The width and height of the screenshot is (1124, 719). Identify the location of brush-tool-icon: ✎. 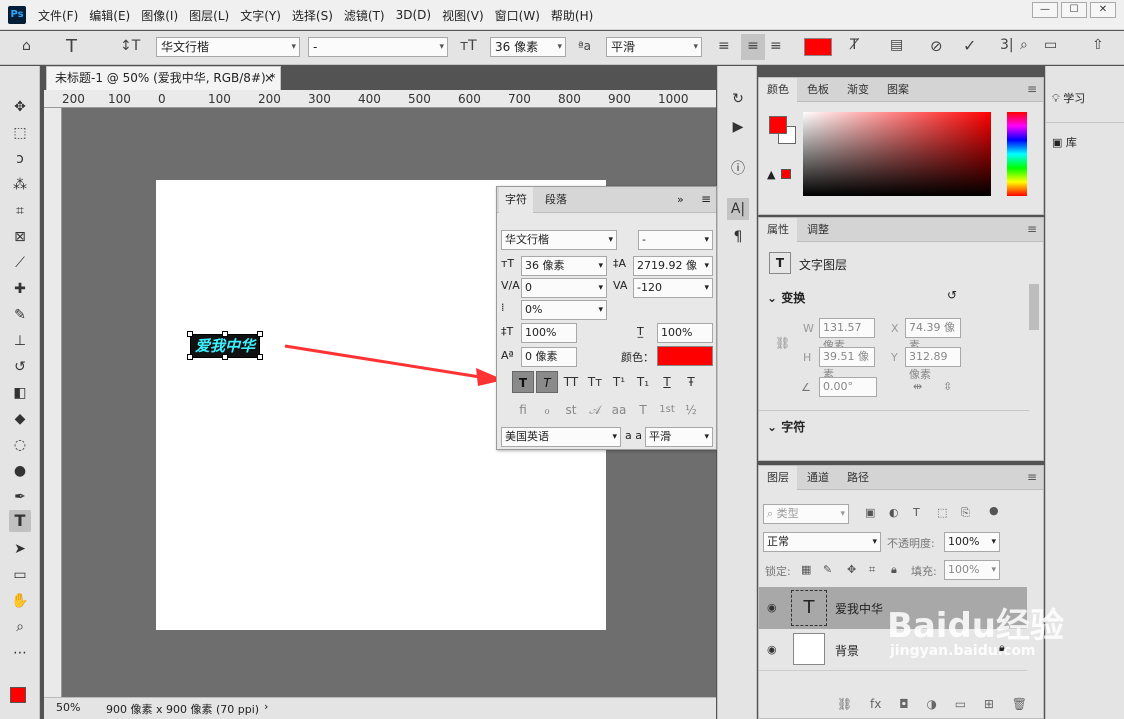
(20, 315).